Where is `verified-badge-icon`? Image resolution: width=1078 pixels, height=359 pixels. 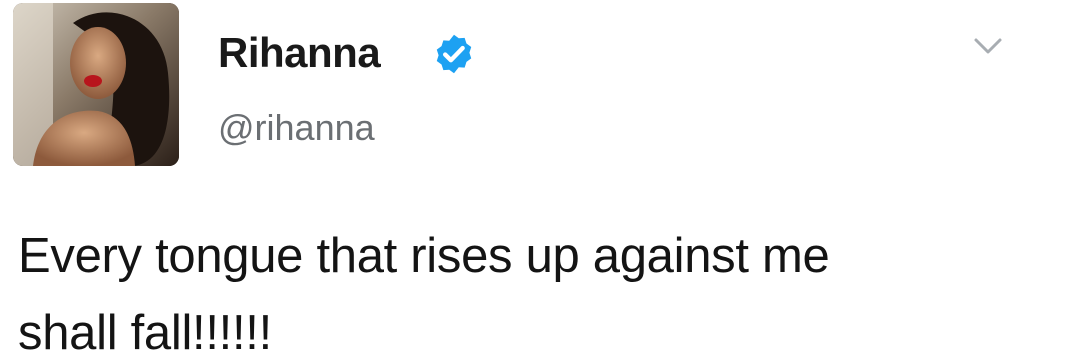 verified-badge-icon is located at coordinates (454, 54).